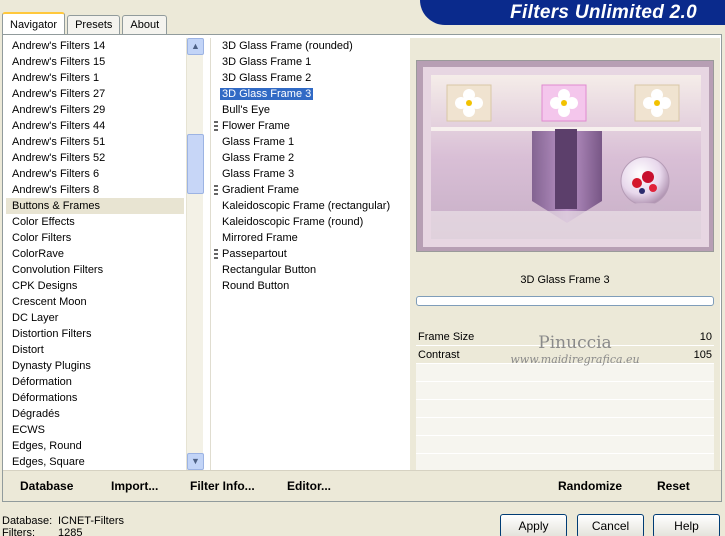  What do you see at coordinates (306, 206) in the screenshot?
I see `filter-item-label: Kaleidoscopic Frame (rectangular)` at bounding box center [306, 206].